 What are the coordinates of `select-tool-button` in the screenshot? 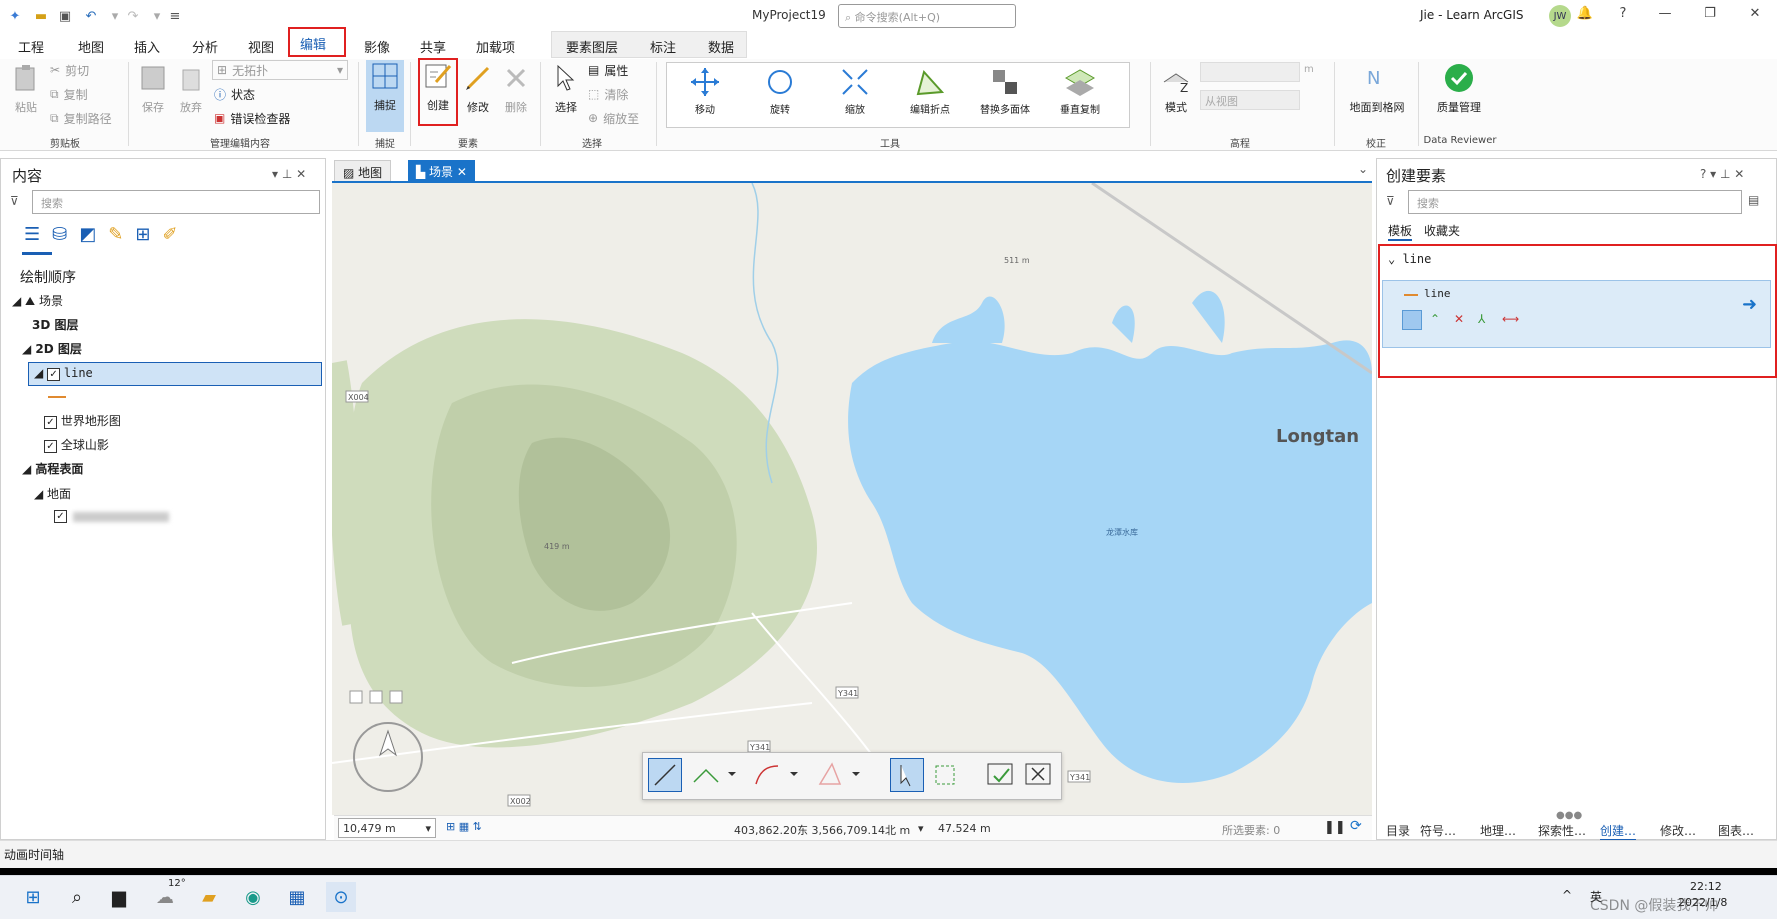 It's located at (907, 775).